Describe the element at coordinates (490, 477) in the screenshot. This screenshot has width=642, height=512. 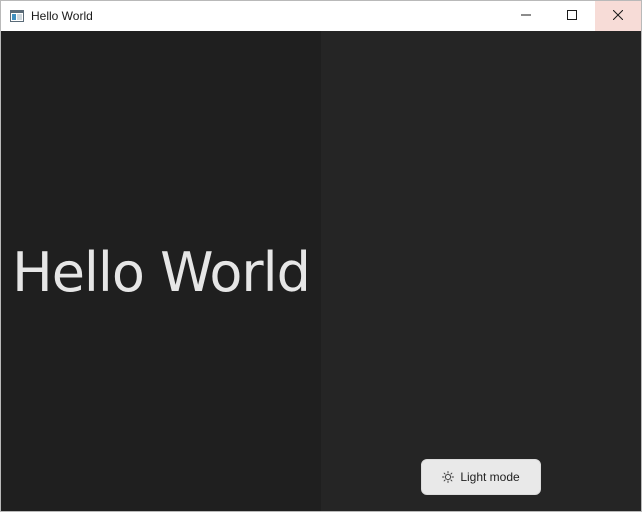
I see `light-mode-label: Light mode` at that location.